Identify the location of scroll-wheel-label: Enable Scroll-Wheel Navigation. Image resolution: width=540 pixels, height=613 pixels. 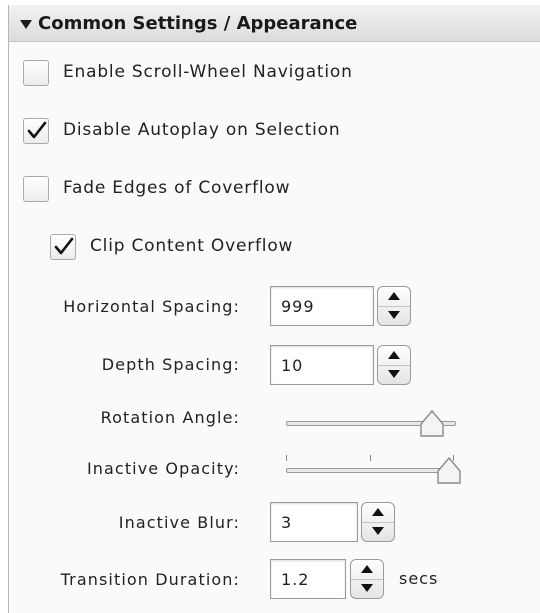
(208, 72).